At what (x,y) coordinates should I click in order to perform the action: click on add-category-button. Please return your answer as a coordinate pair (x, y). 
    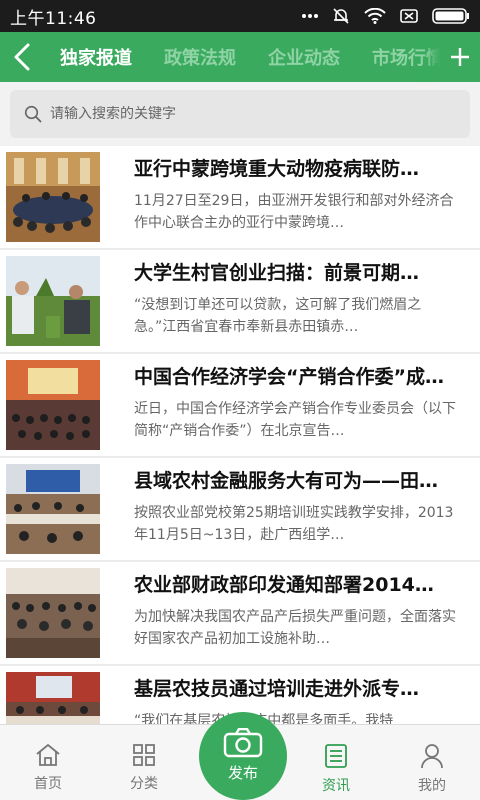
    Looking at the image, I should click on (460, 57).